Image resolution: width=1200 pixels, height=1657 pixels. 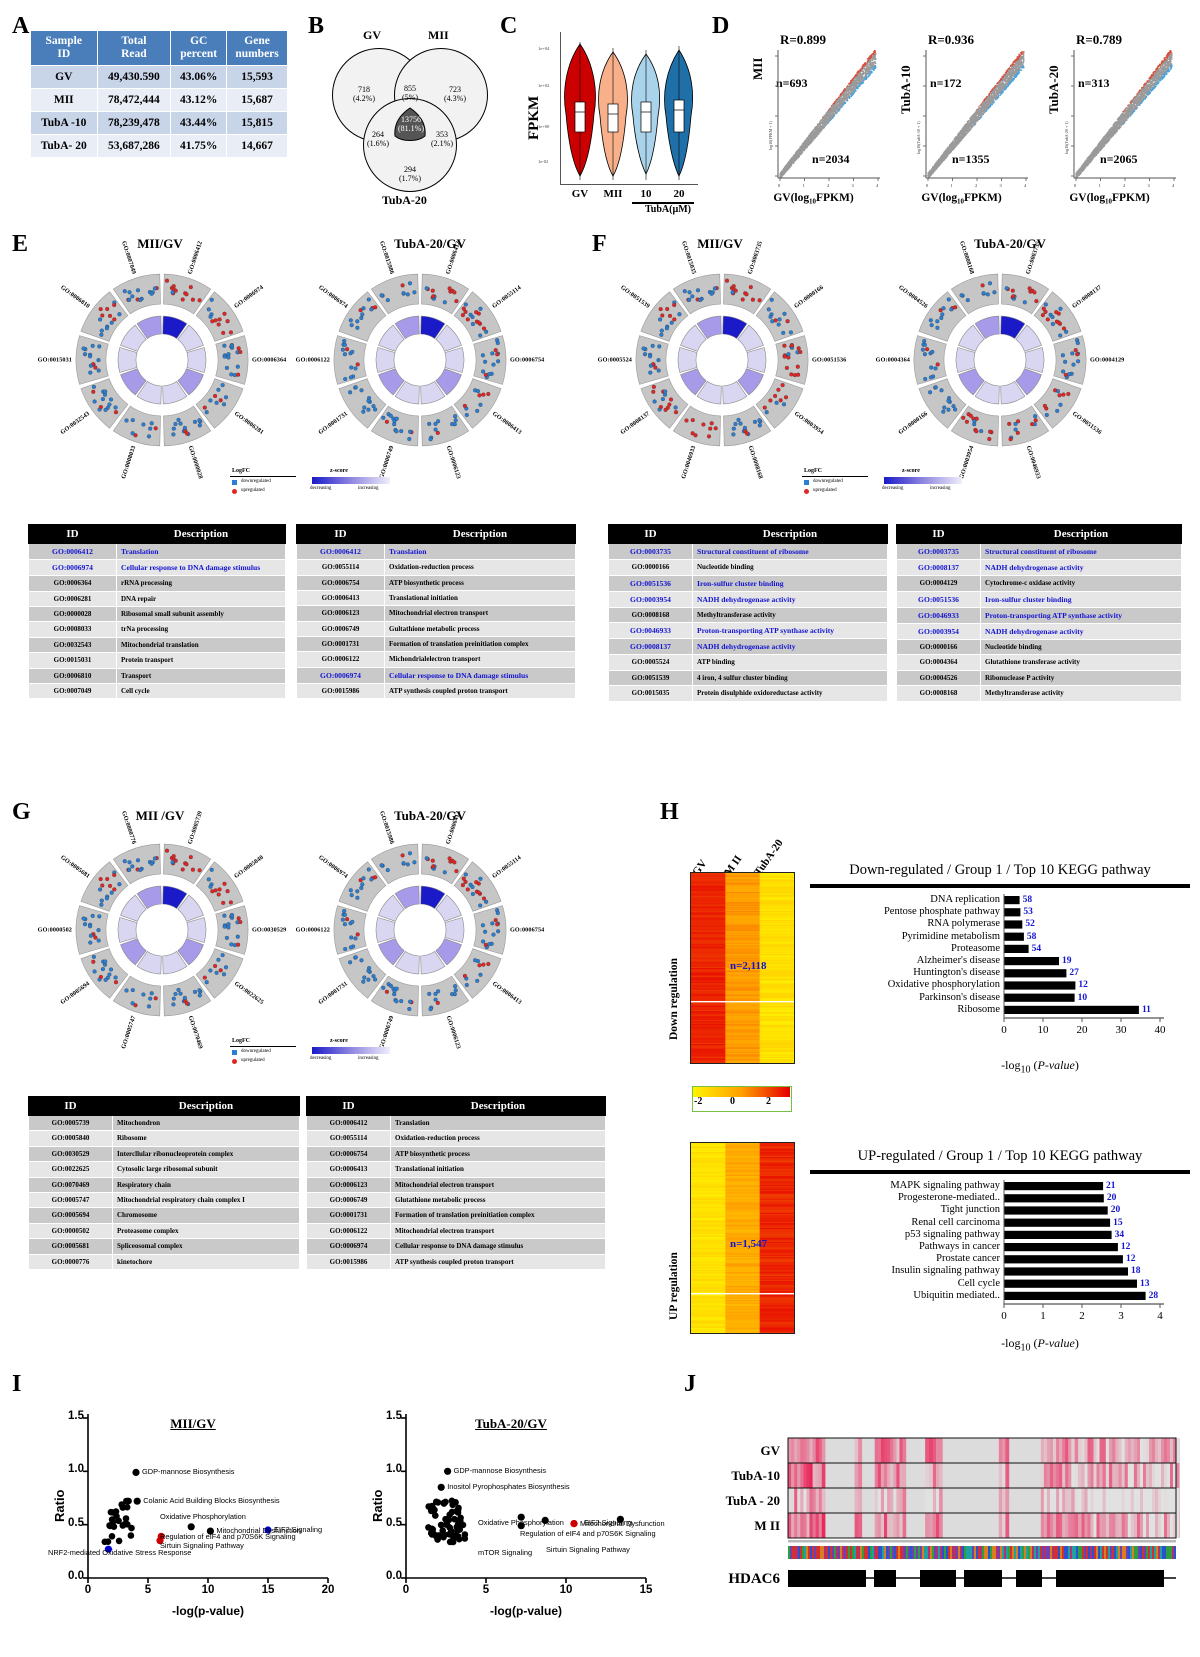 What do you see at coordinates (159, 77) in the screenshot?
I see `table-row: GV 49,430.590 43.06% 15,593` at bounding box center [159, 77].